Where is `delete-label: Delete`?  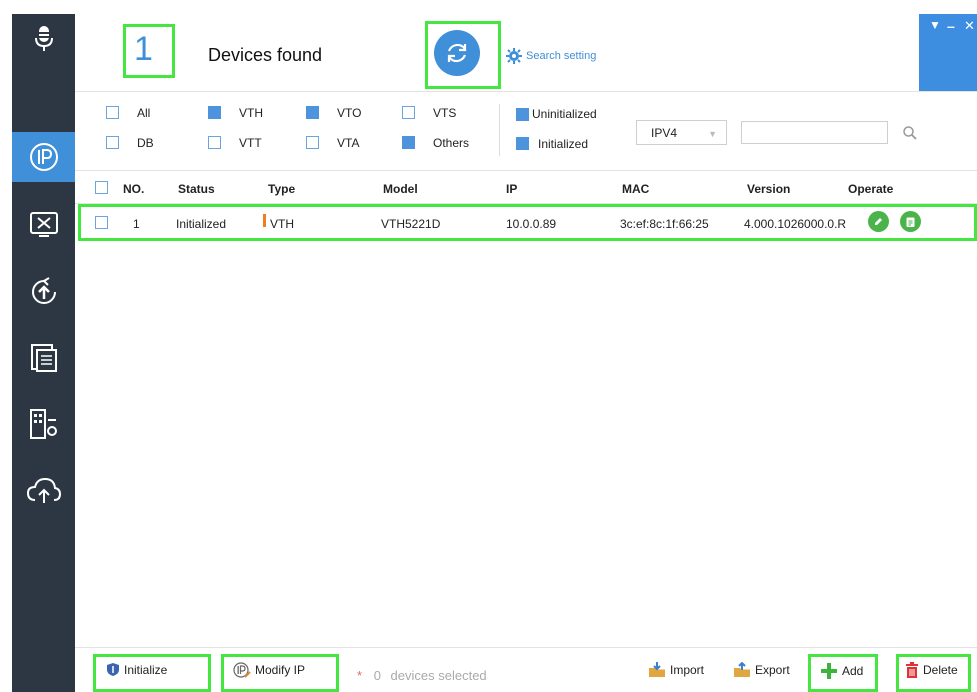
delete-label: Delete is located at coordinates (940, 670).